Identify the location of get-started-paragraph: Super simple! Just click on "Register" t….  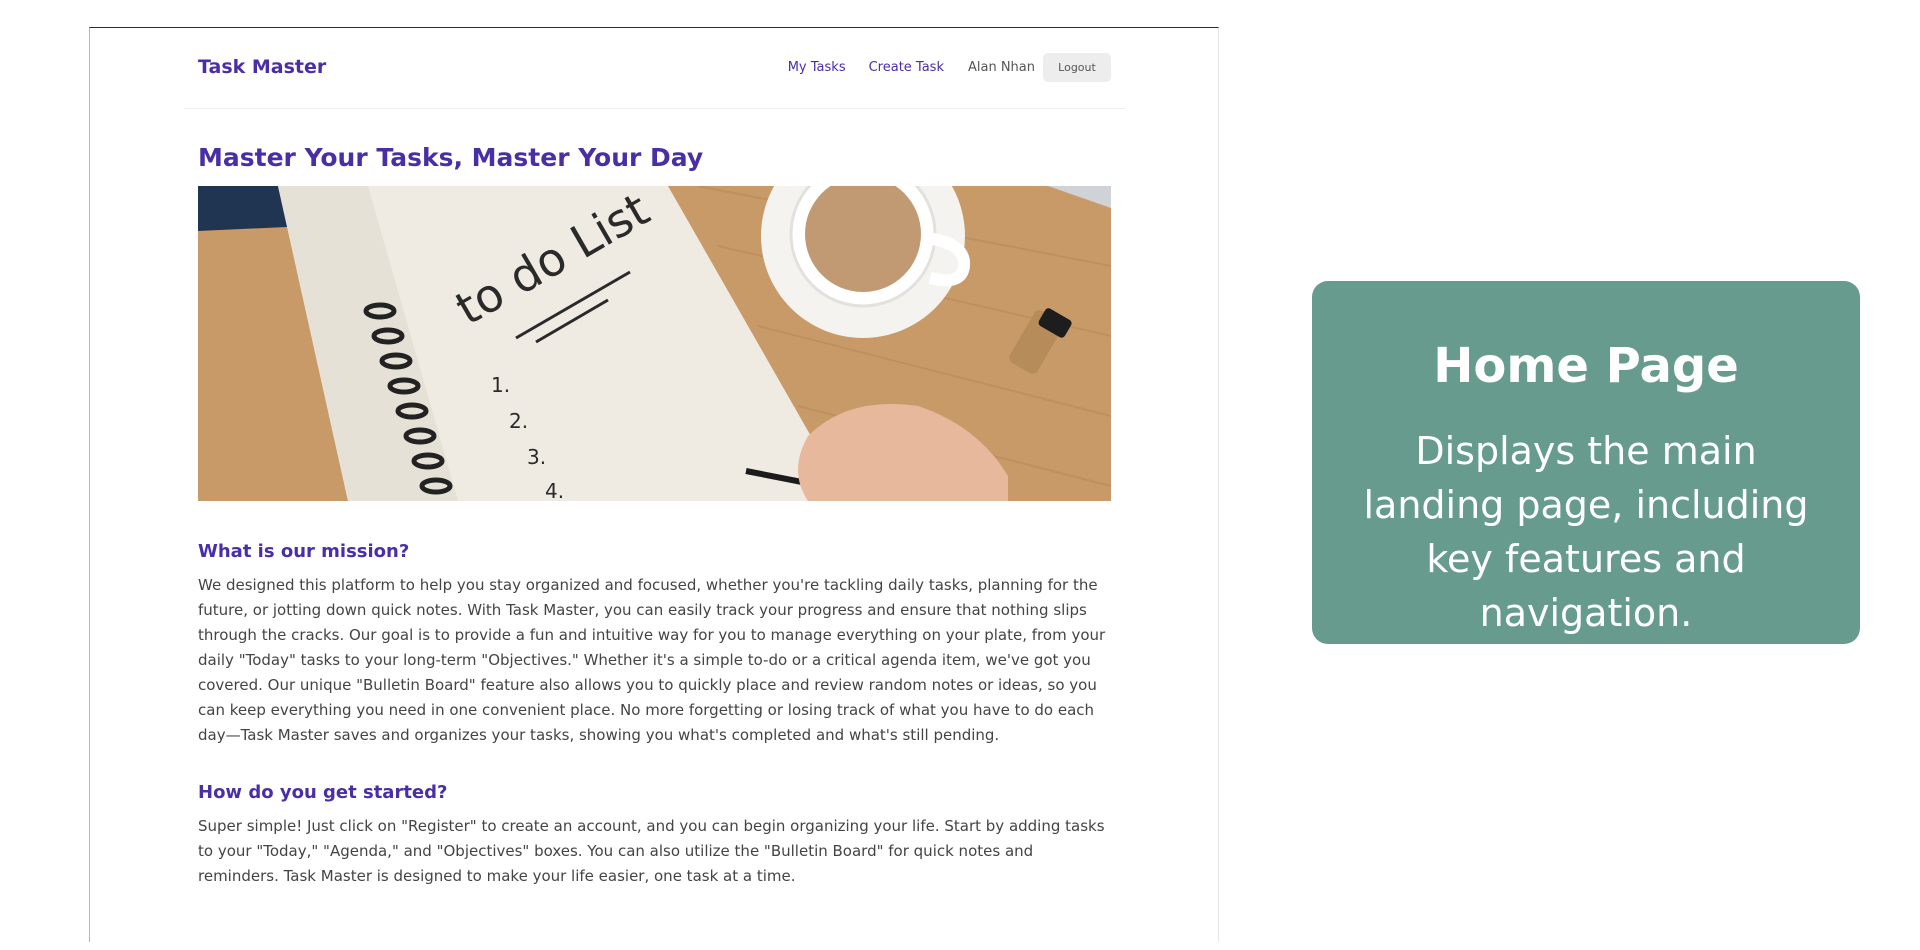
(651, 851).